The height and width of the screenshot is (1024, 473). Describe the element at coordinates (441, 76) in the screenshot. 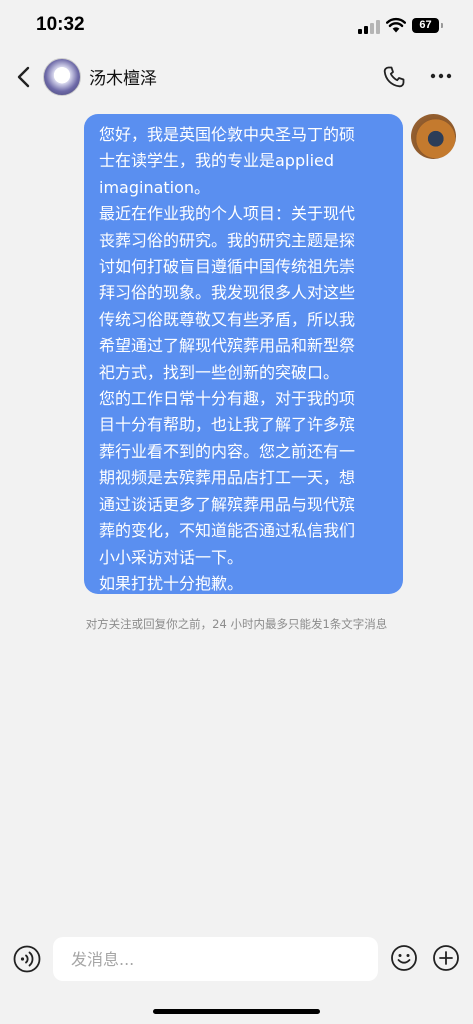

I see `more-horizontal-icon` at that location.